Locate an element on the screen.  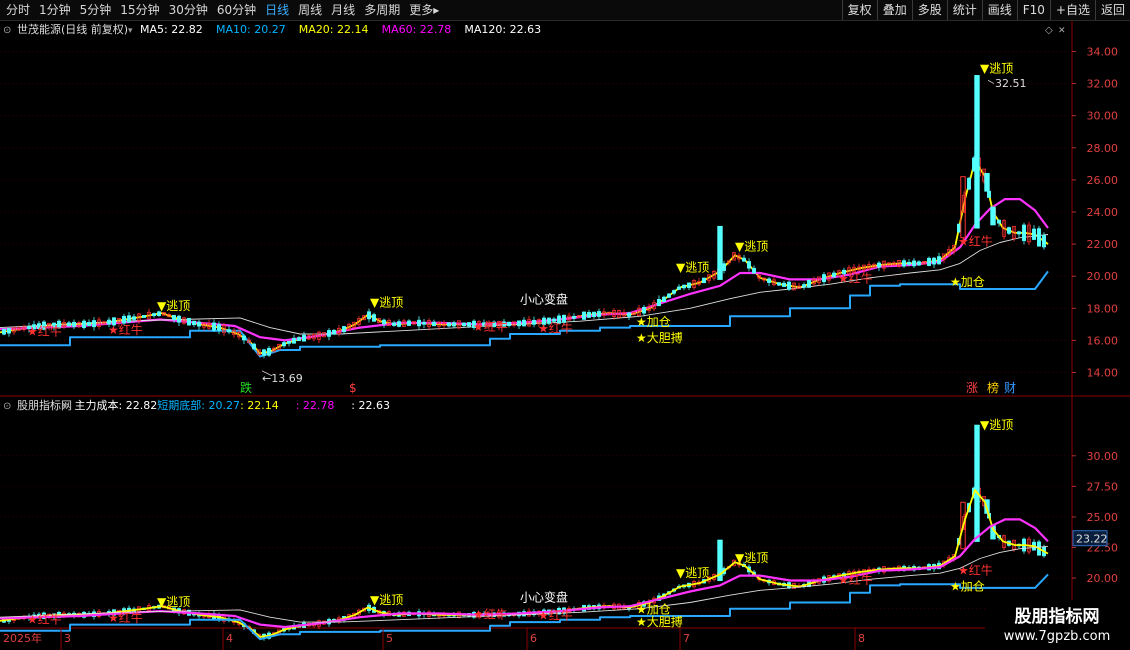
p2-legend-3: : 22.78 is located at coordinates (315, 405).